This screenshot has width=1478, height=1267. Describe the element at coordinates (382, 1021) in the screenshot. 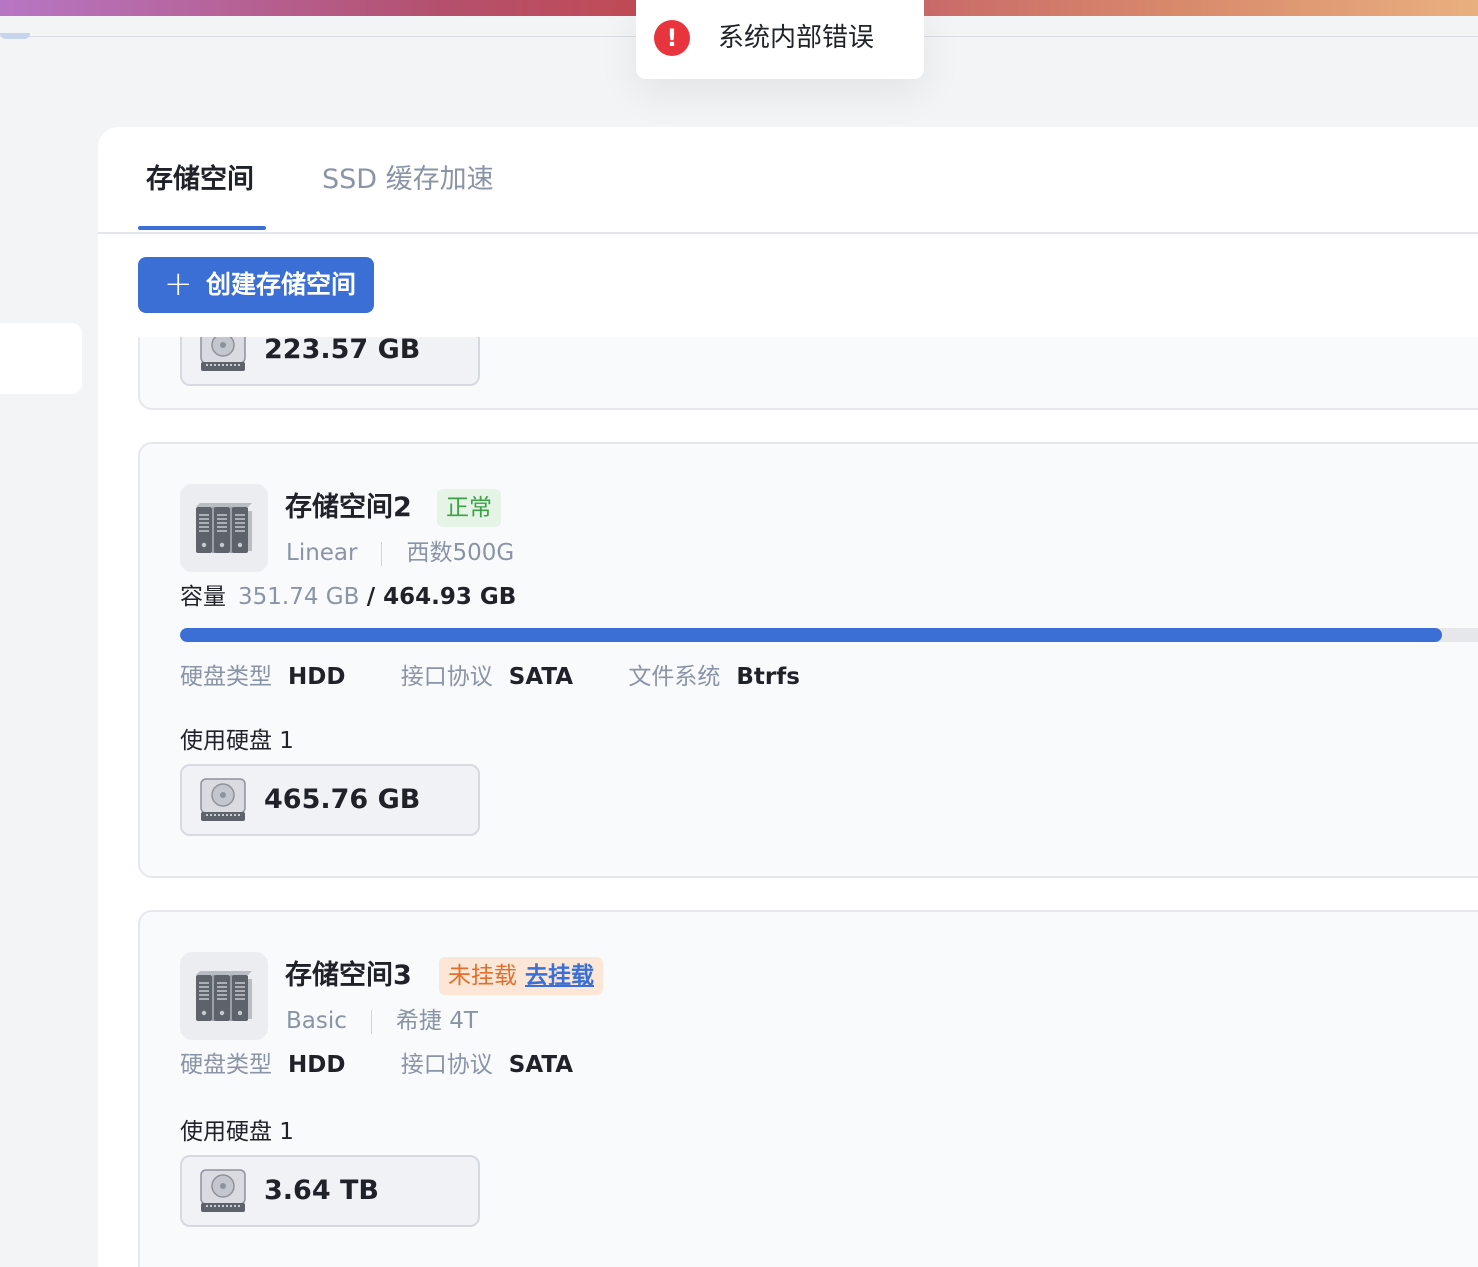

I see `pool-subtitle: Basic 希捷 4T` at that location.